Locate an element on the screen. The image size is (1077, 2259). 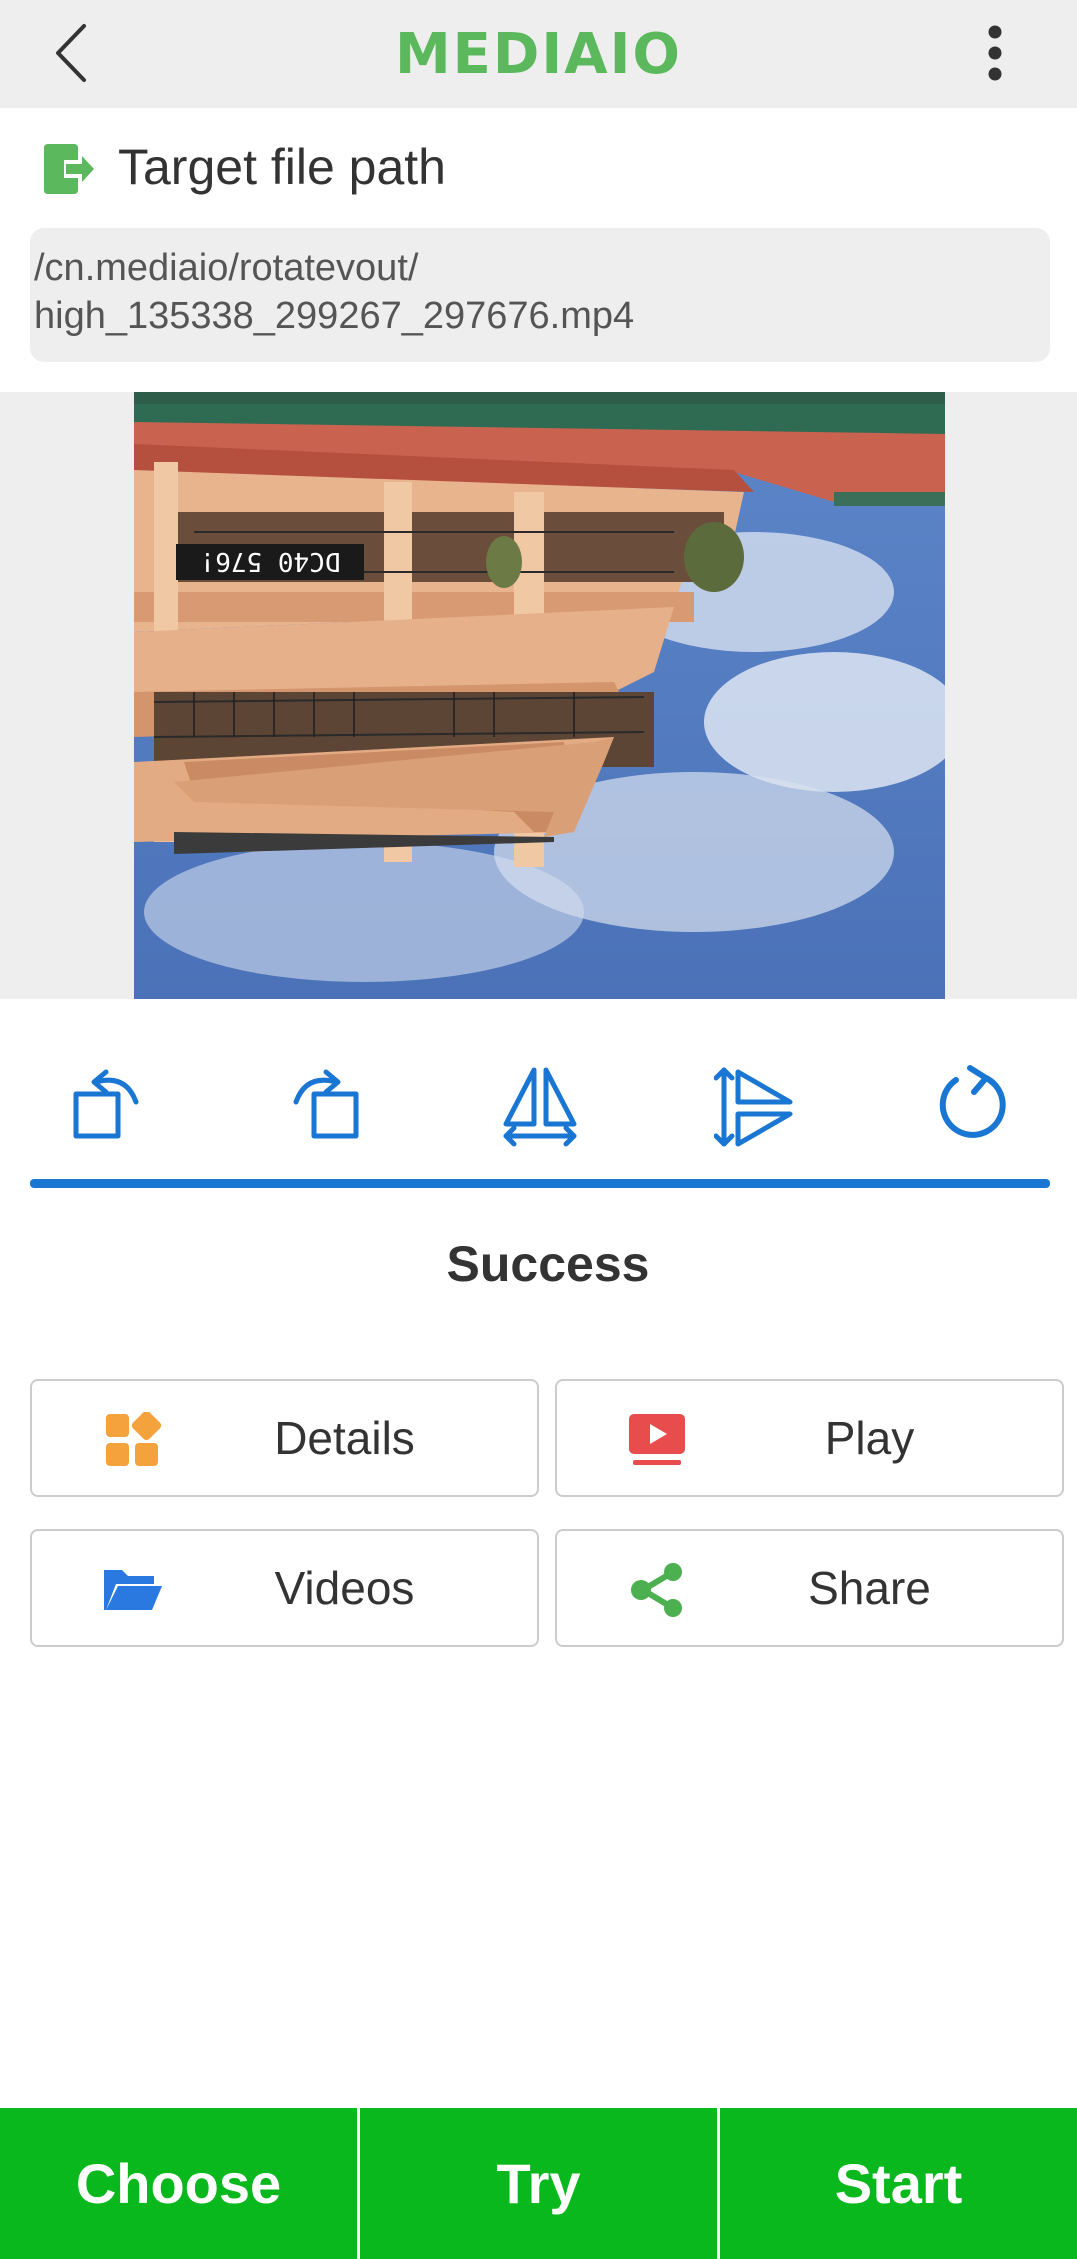
details-button: Details is located at coordinates (284, 1438).